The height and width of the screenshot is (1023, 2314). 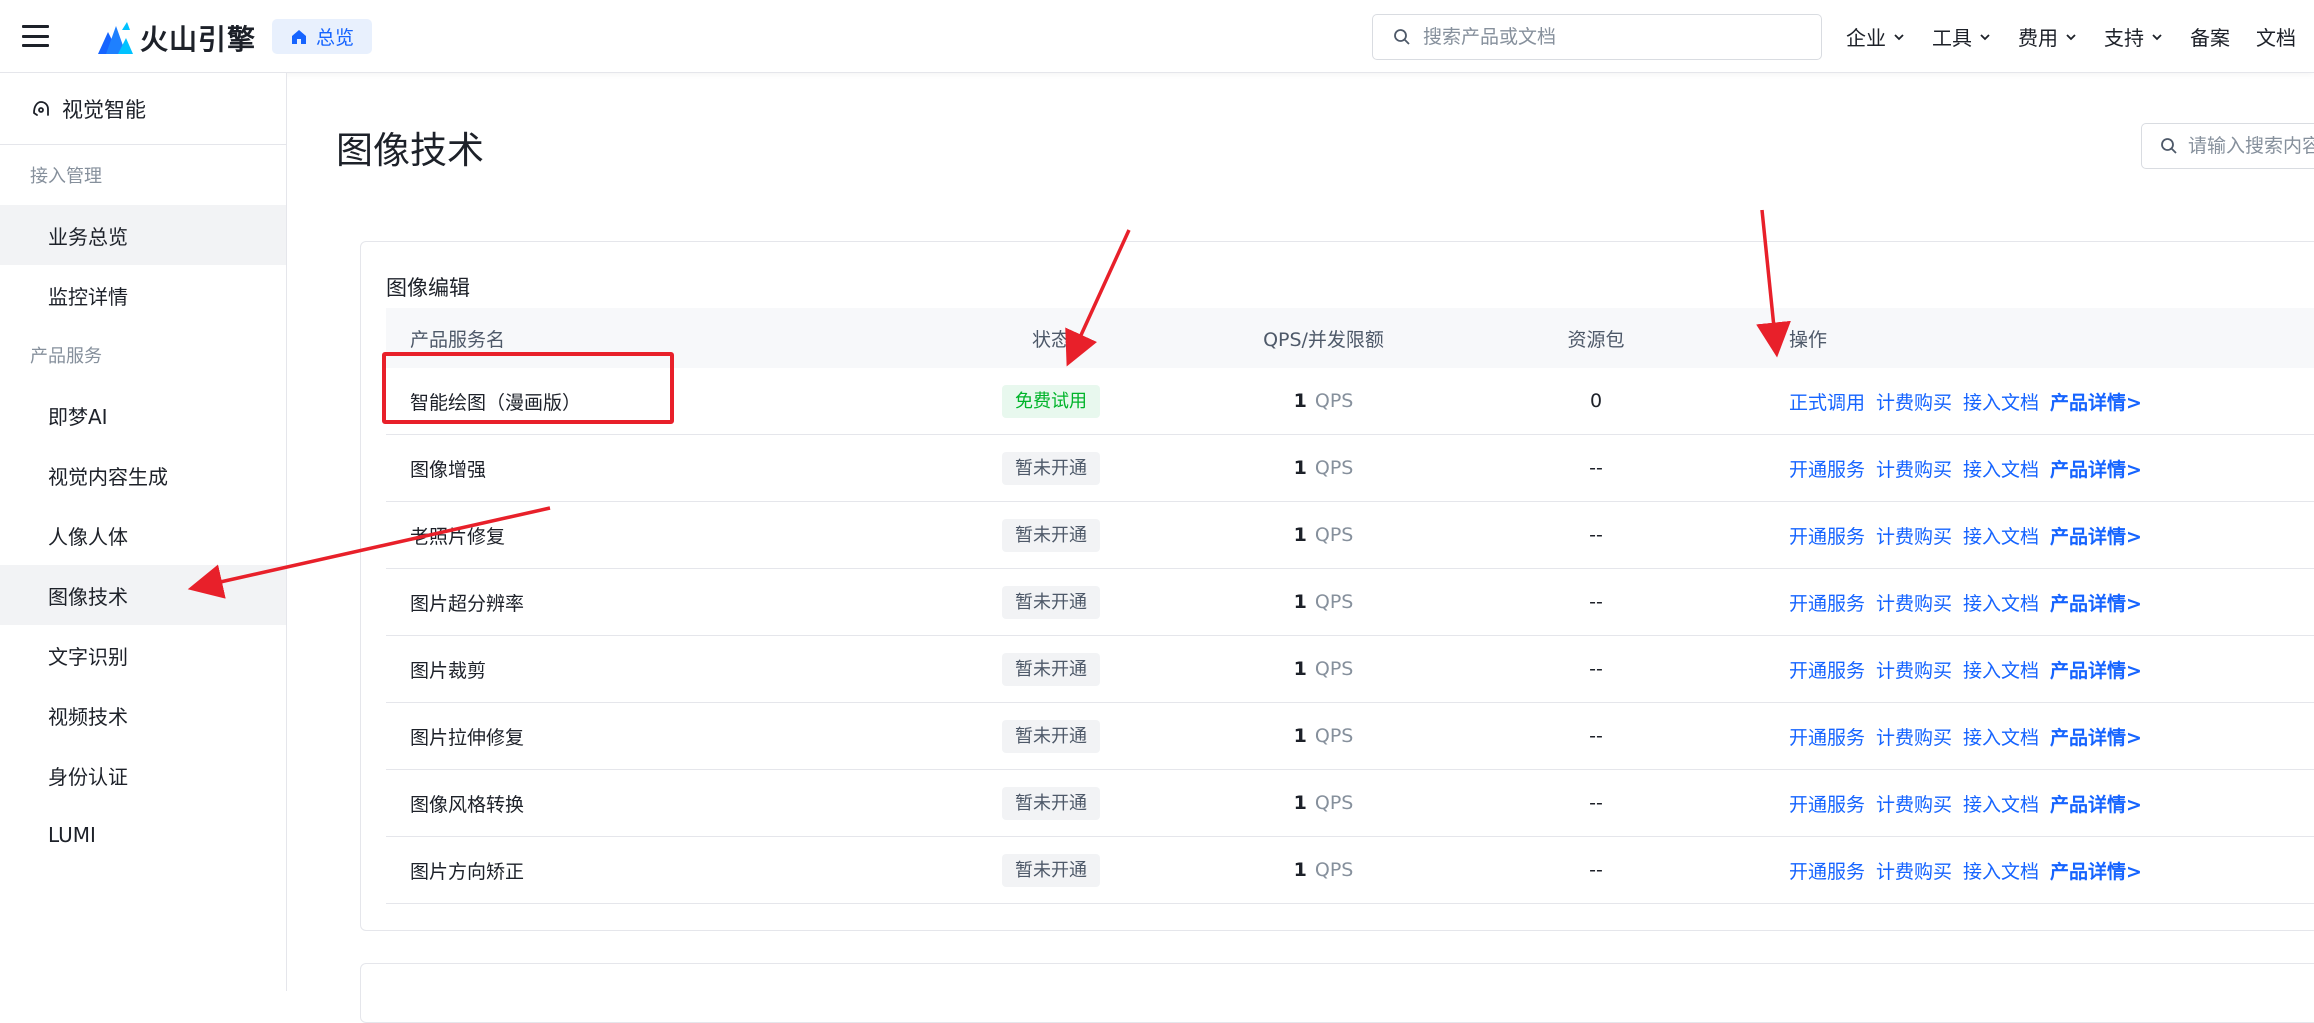 I want to click on sidebar-item-video-tech: 视频技术, so click(x=143, y=715).